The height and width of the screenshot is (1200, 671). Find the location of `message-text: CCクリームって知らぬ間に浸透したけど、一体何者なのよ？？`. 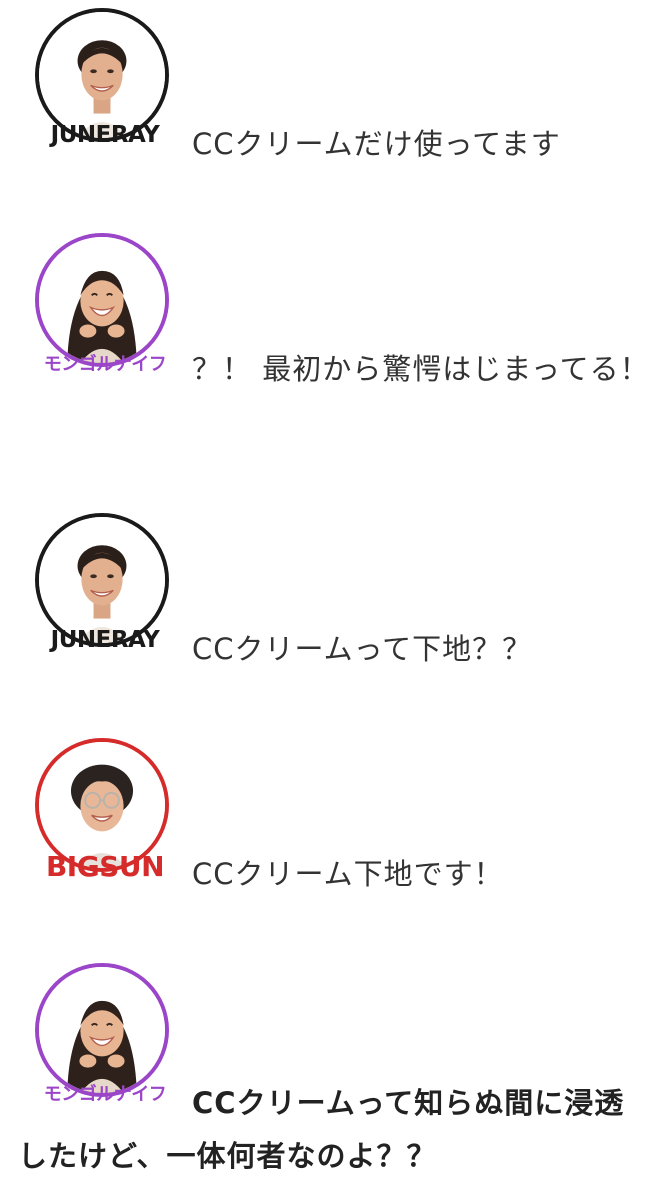

message-text: CCクリームって知らぬ間に浸透したけど、一体何者なのよ？？ is located at coordinates (321, 1129).